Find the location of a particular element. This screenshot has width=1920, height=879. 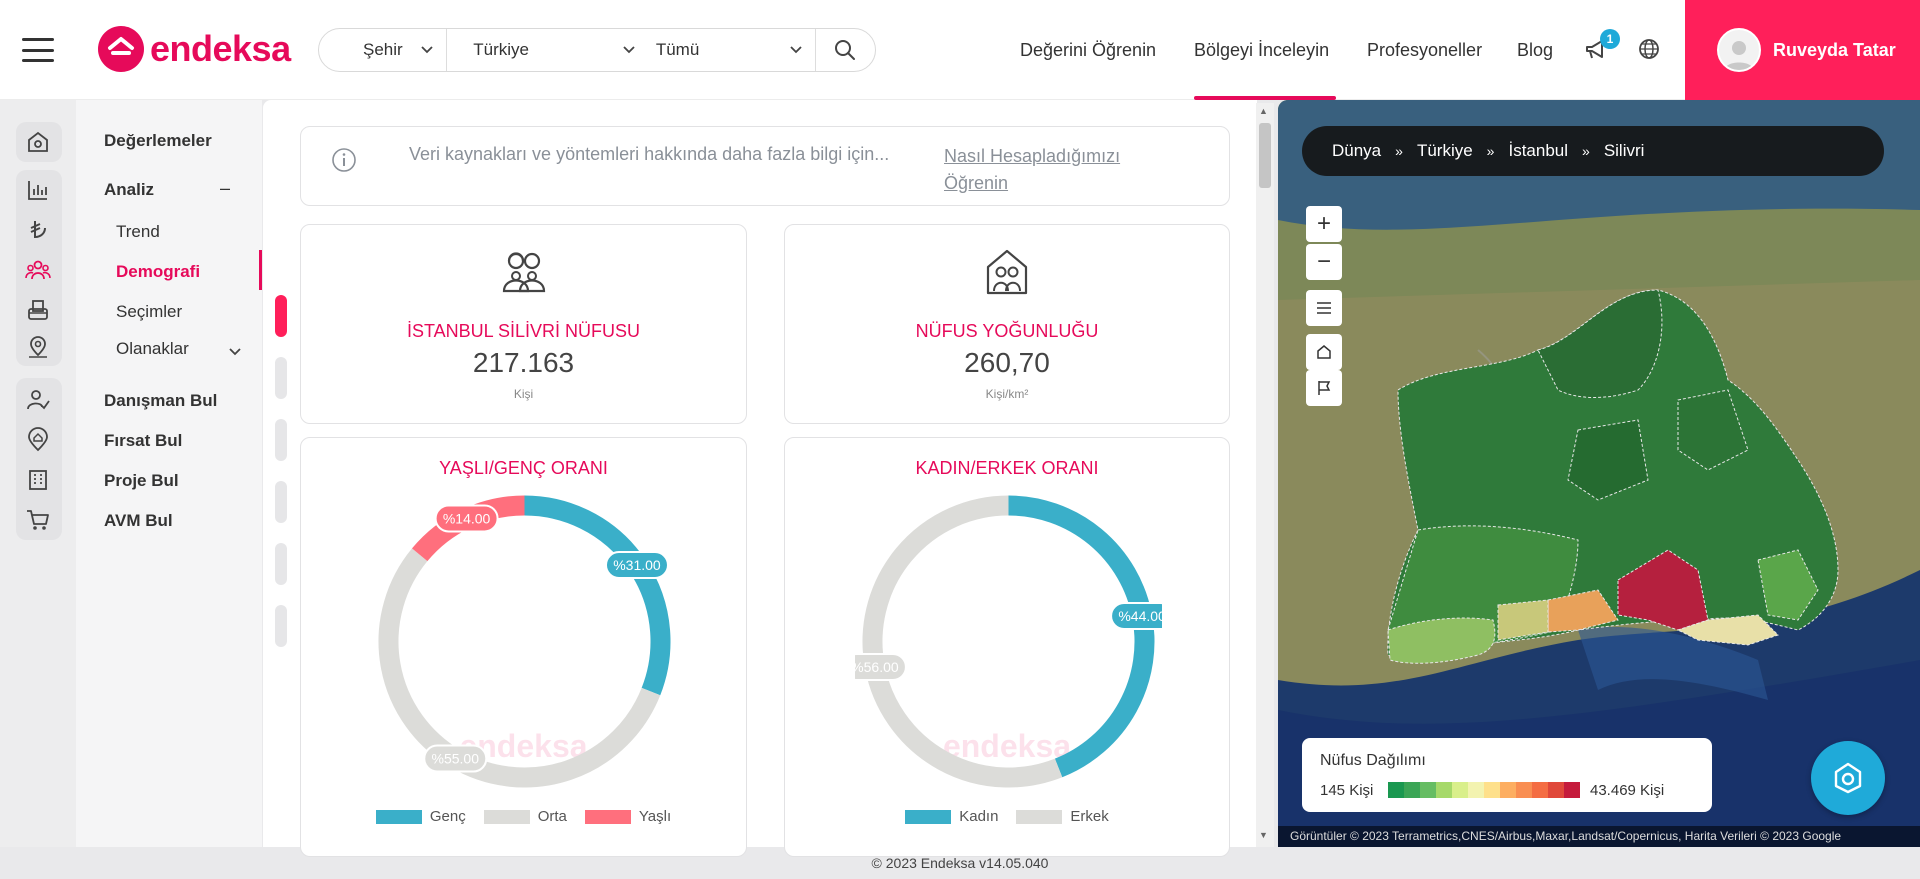

user-menu: Ruveyda Tatar is located at coordinates (1802, 50).